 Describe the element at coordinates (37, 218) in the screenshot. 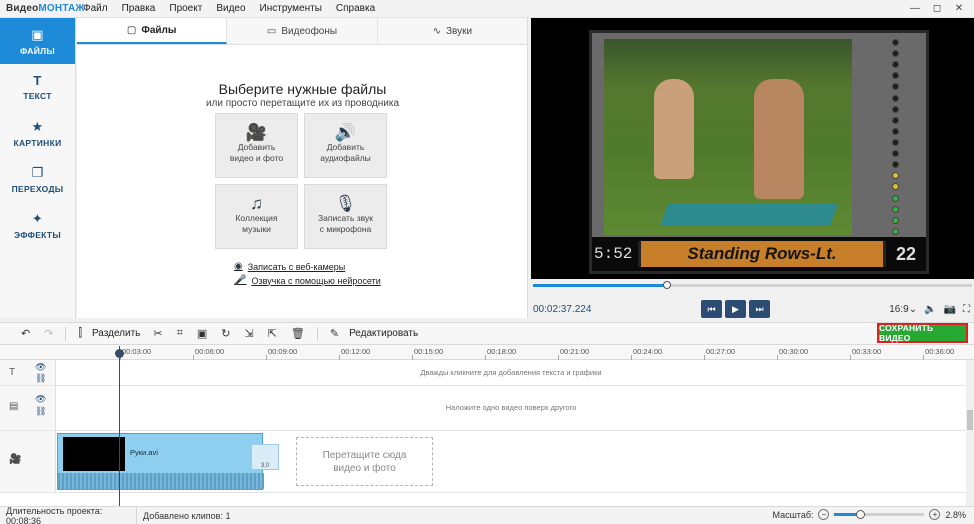

I see `magic-wand-icon: ✦` at that location.